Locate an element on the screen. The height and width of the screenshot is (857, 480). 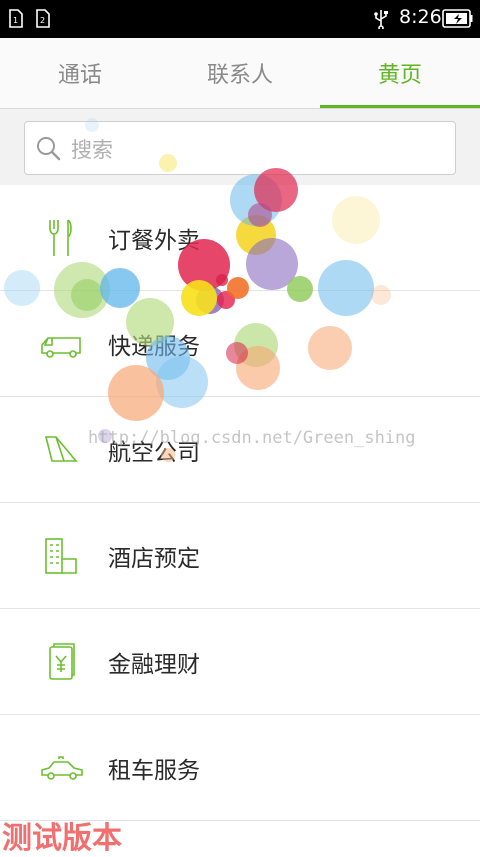
hotel-building-icon is located at coordinates (61, 556).